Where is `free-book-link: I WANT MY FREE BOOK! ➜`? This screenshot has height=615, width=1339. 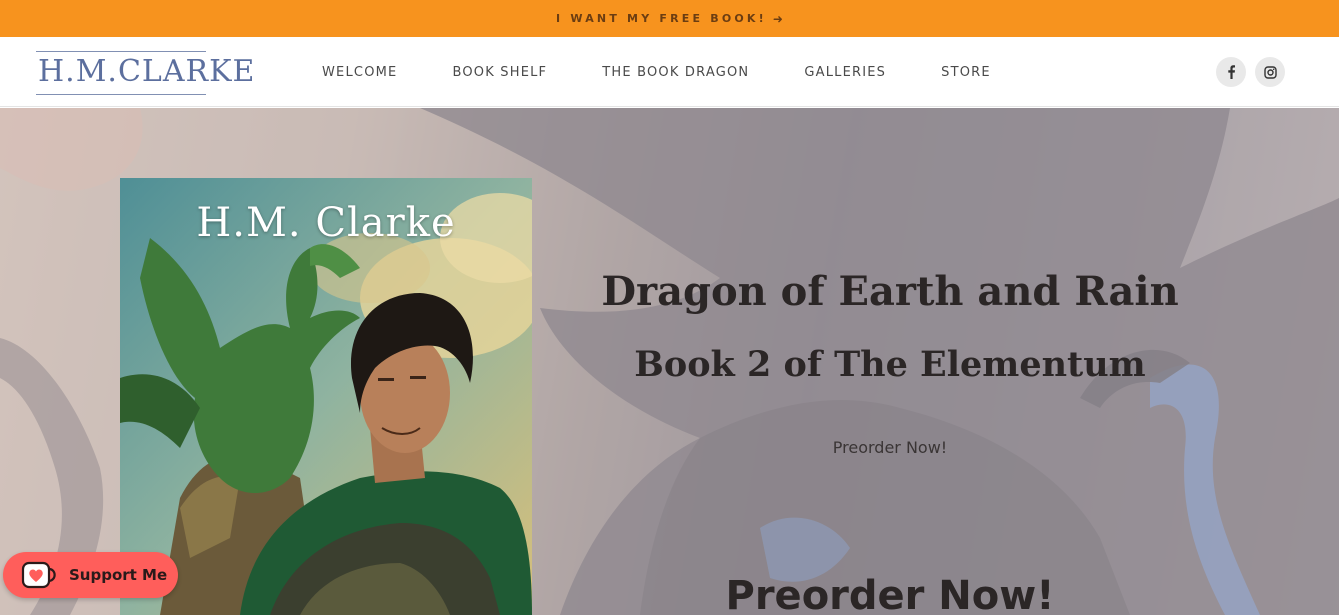
free-book-link: I WANT MY FREE BOOK! ➜ is located at coordinates (669, 19).